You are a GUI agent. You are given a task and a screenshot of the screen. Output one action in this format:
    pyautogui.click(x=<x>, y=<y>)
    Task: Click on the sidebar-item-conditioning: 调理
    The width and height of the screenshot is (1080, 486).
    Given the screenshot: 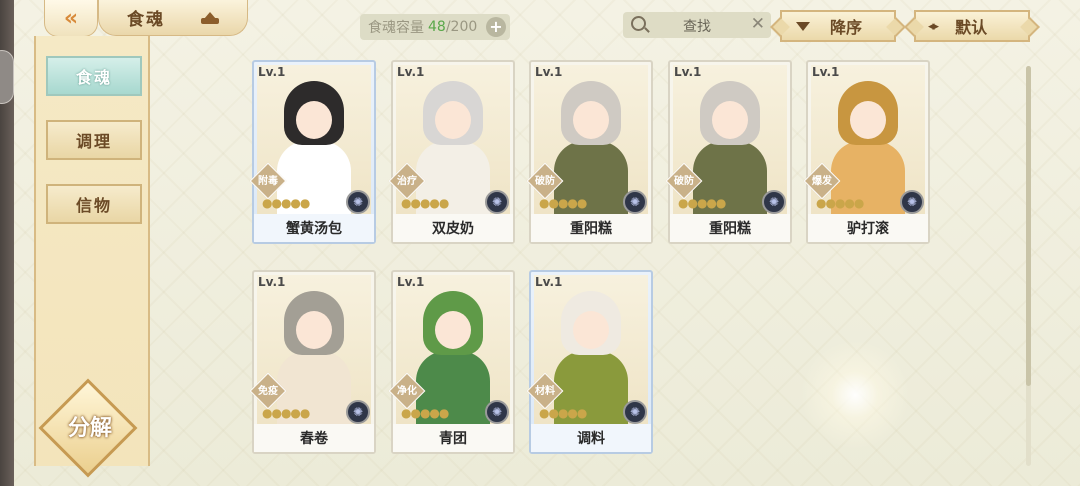 What is the action you would take?
    pyautogui.click(x=94, y=140)
    